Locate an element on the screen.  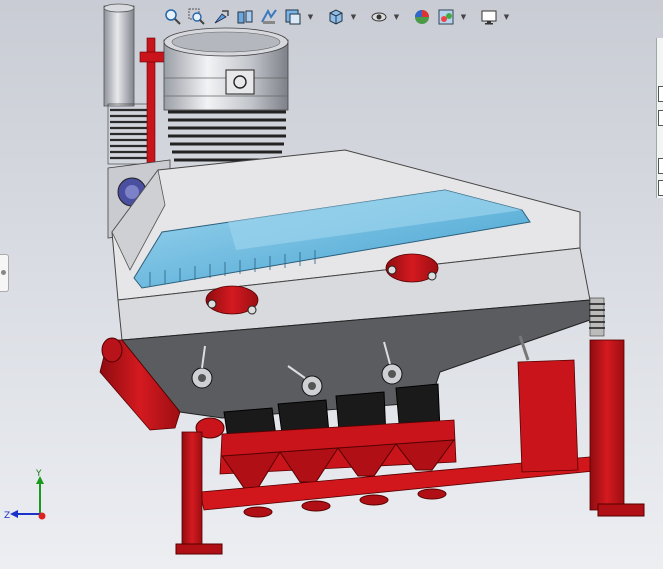
zoom-to-fit-icon is located at coordinates (173, 17).